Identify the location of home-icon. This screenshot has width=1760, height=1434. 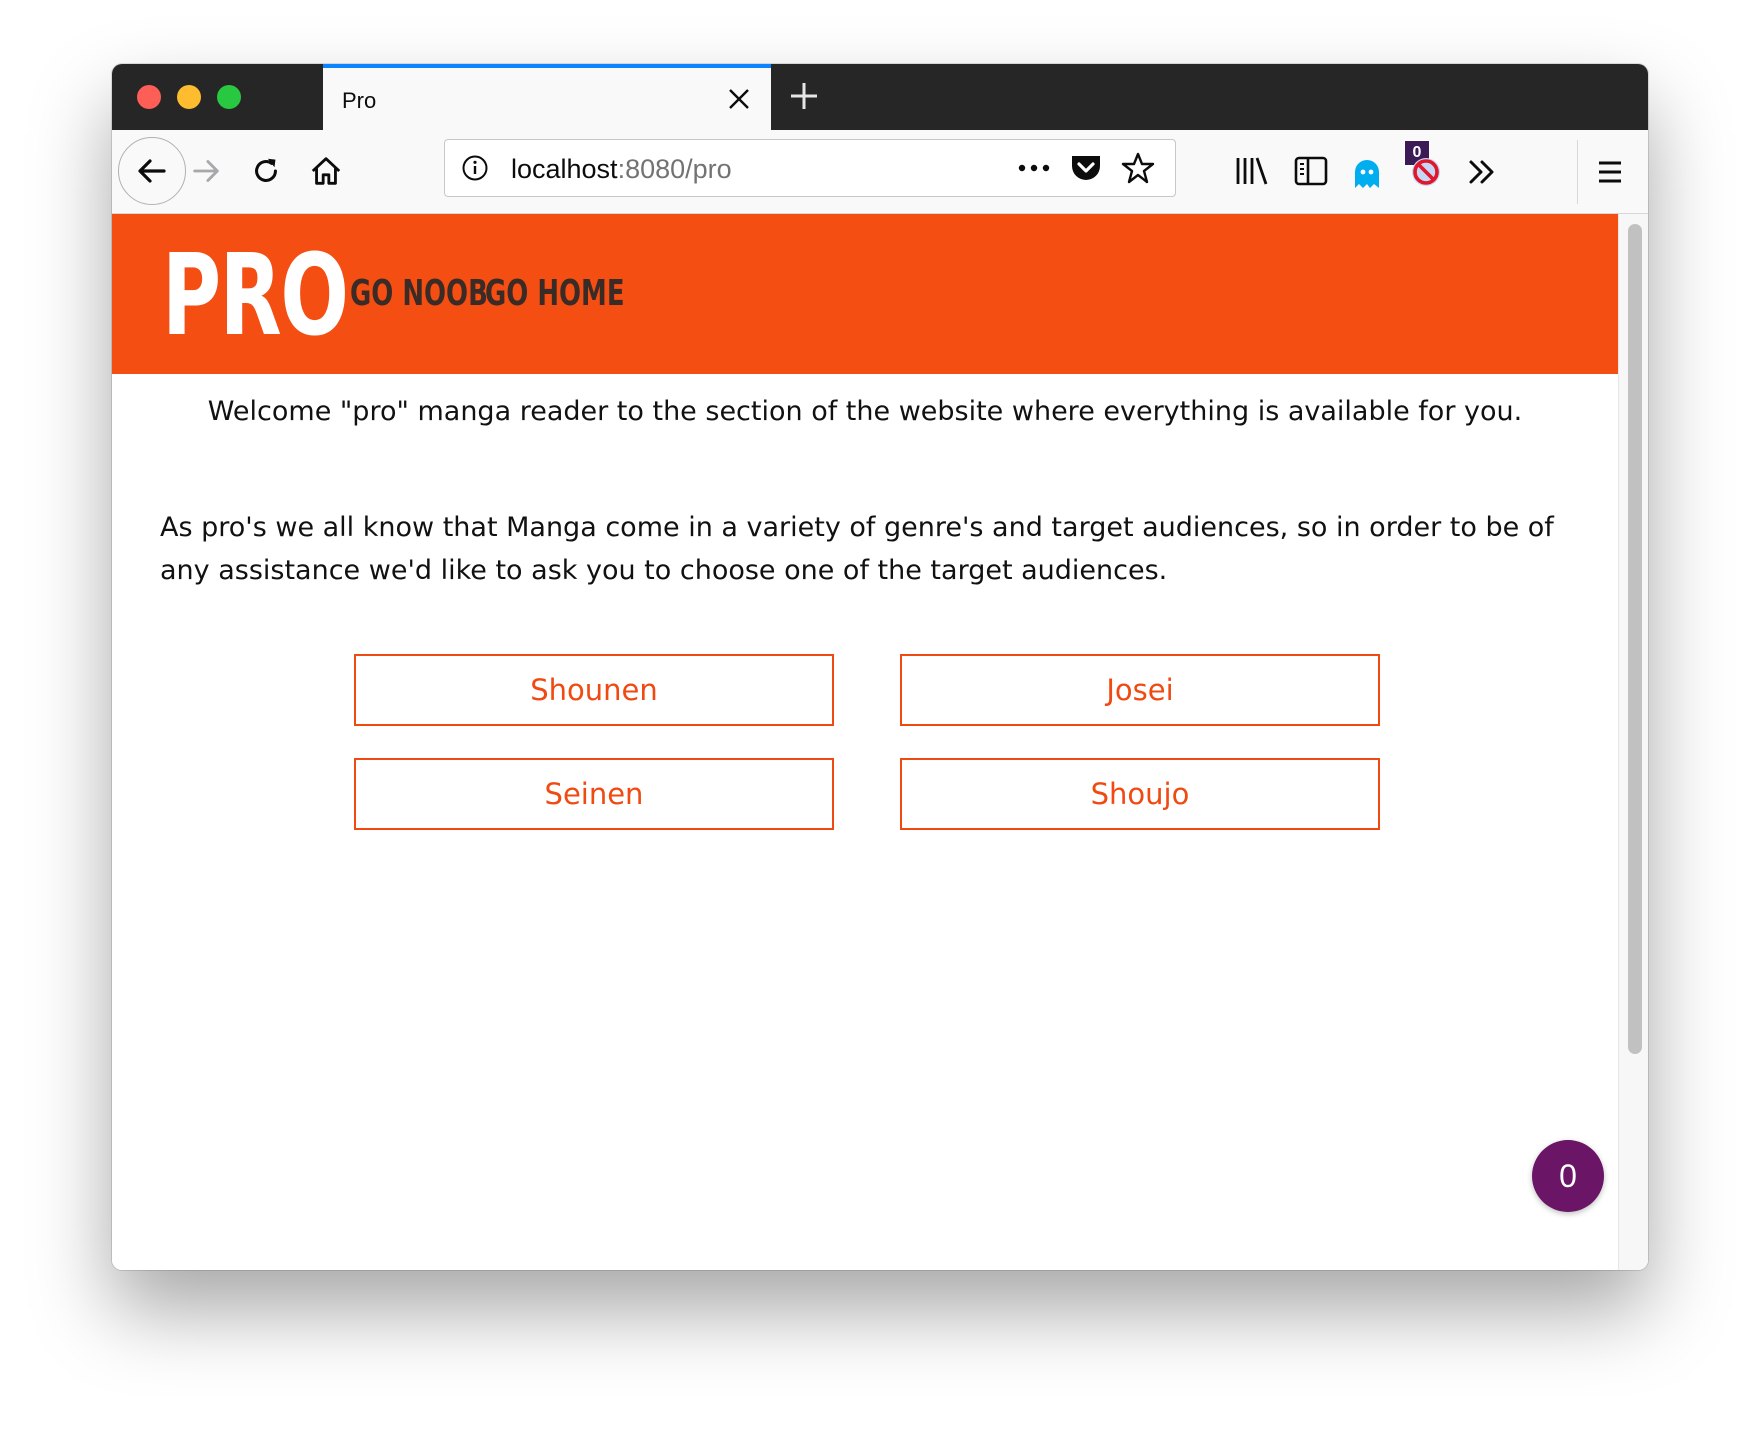
(326, 171).